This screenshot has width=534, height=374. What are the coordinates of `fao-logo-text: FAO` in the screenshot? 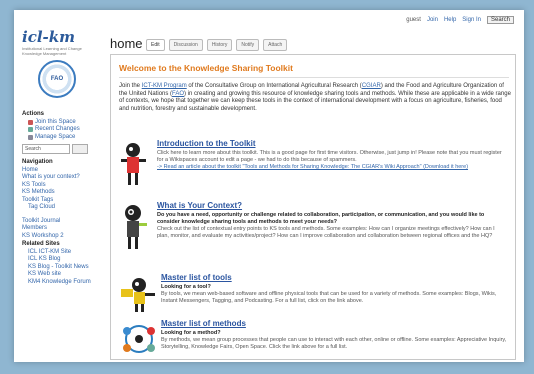 It's located at (57, 79).